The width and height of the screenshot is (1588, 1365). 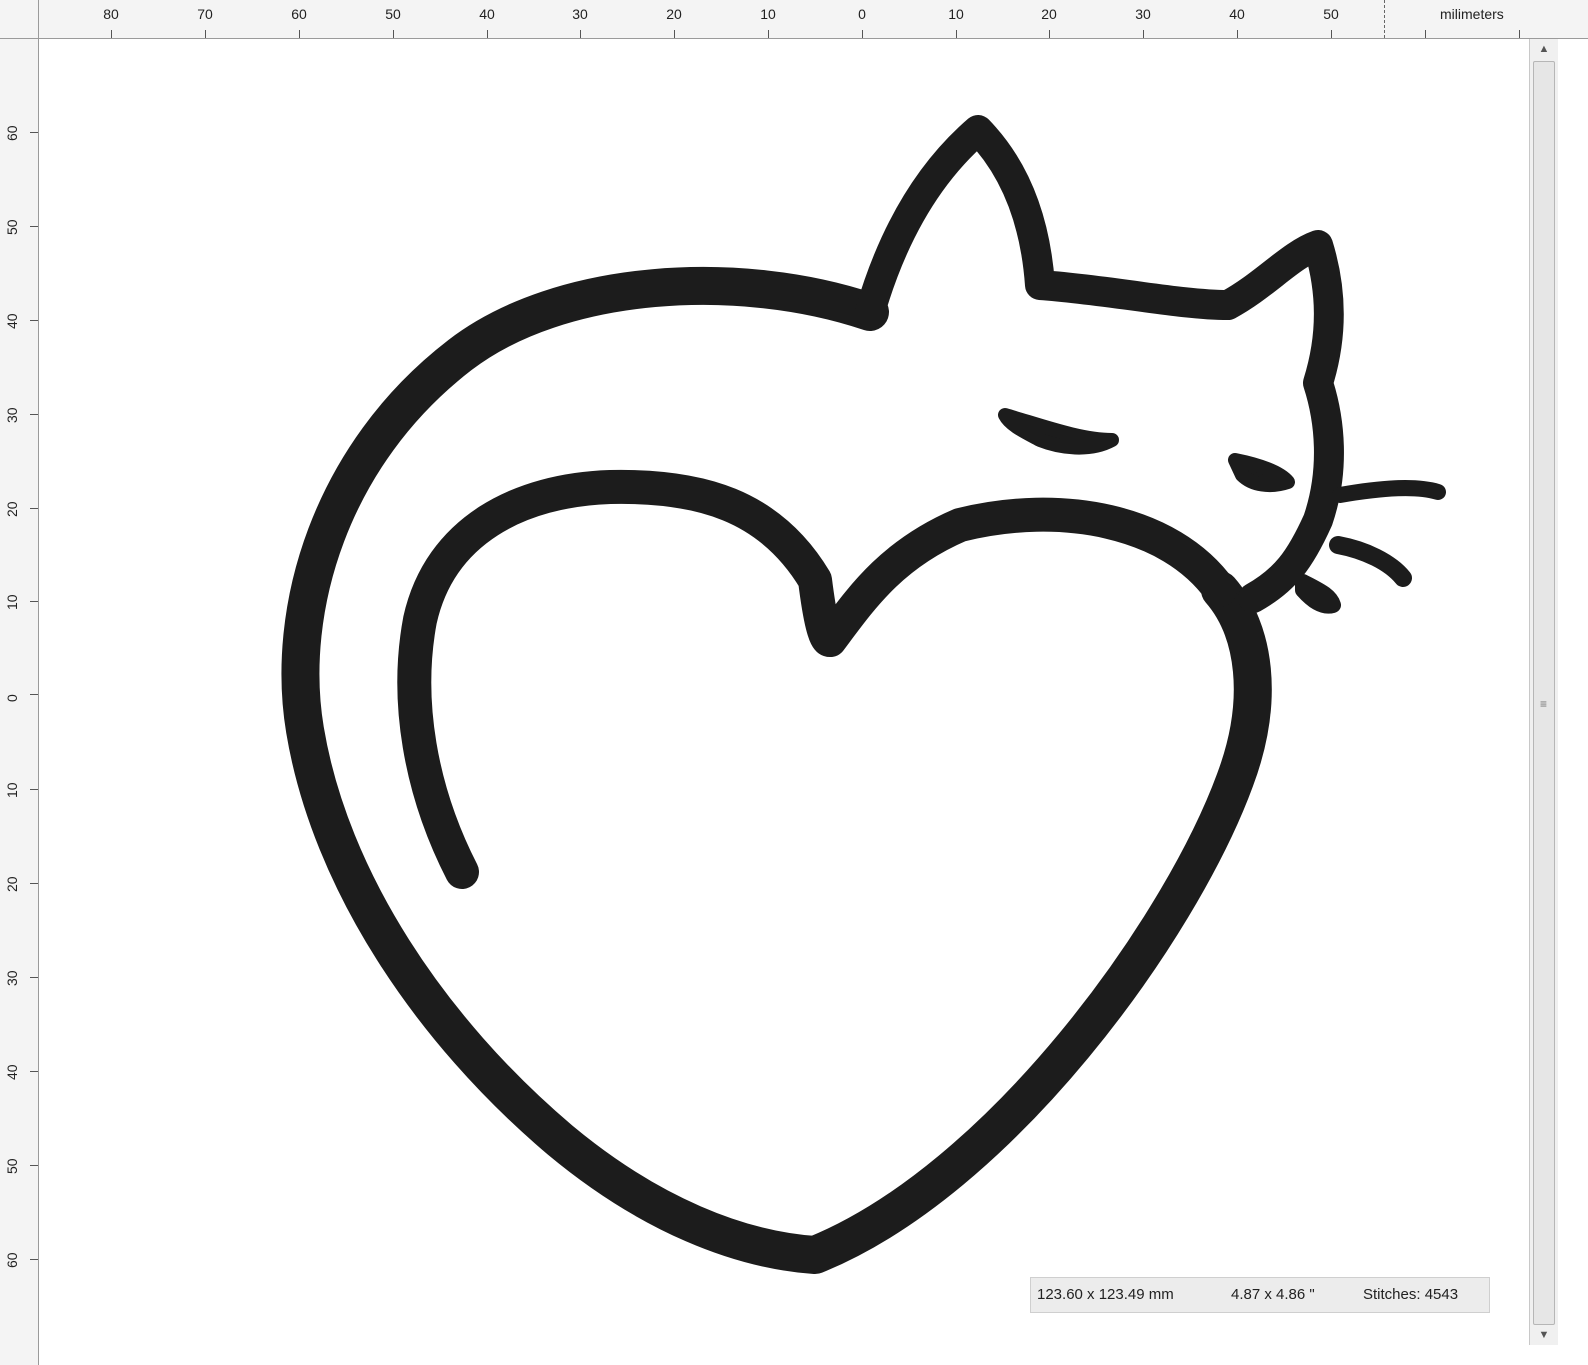 I want to click on design-size-mm: 123.60 x 123.49 mm, so click(x=1105, y=1294).